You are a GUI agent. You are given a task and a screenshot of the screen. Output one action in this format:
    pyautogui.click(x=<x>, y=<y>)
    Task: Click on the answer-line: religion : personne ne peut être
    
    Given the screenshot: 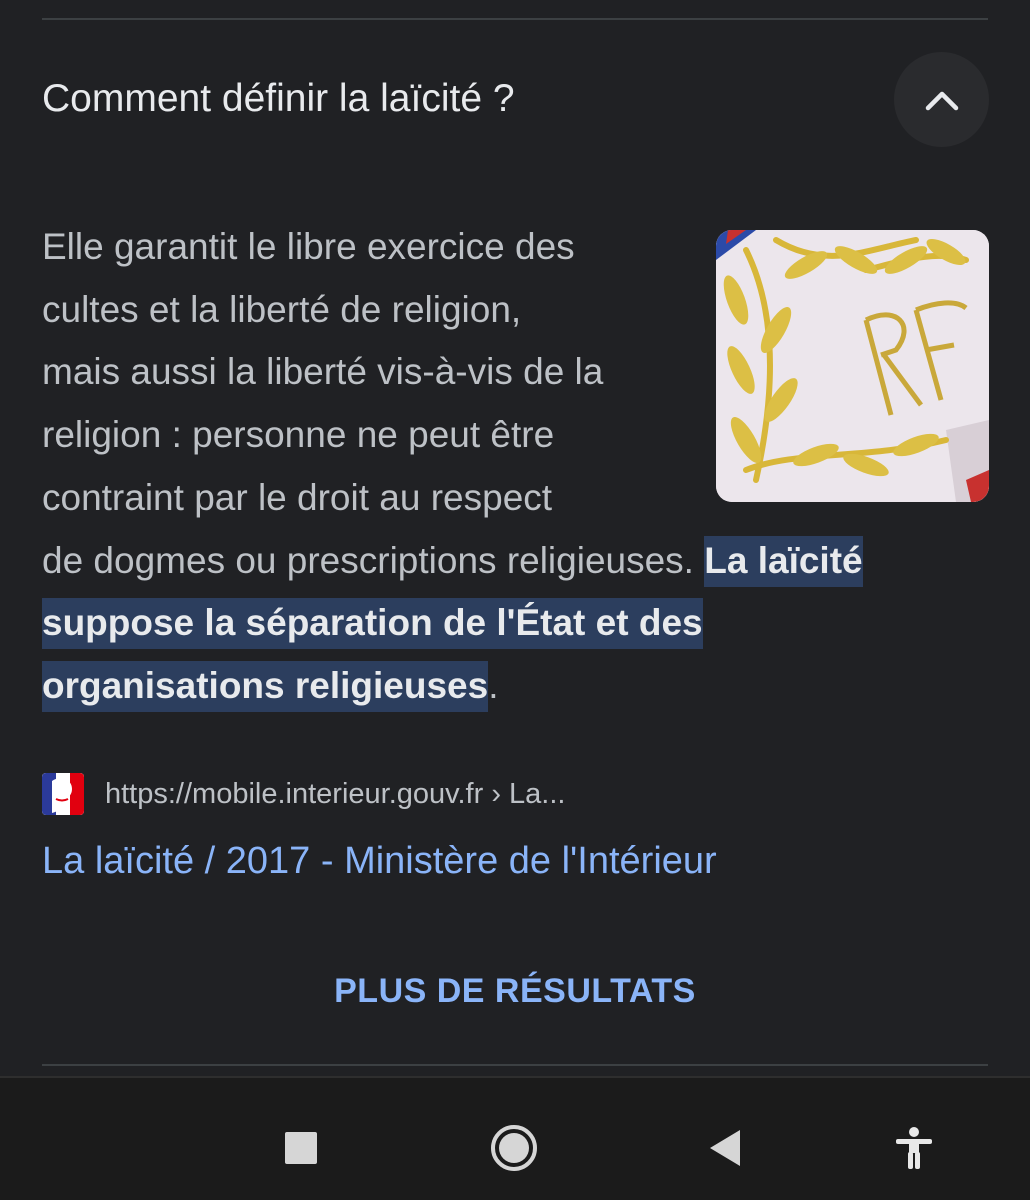 What is the action you would take?
    pyautogui.click(x=298, y=435)
    